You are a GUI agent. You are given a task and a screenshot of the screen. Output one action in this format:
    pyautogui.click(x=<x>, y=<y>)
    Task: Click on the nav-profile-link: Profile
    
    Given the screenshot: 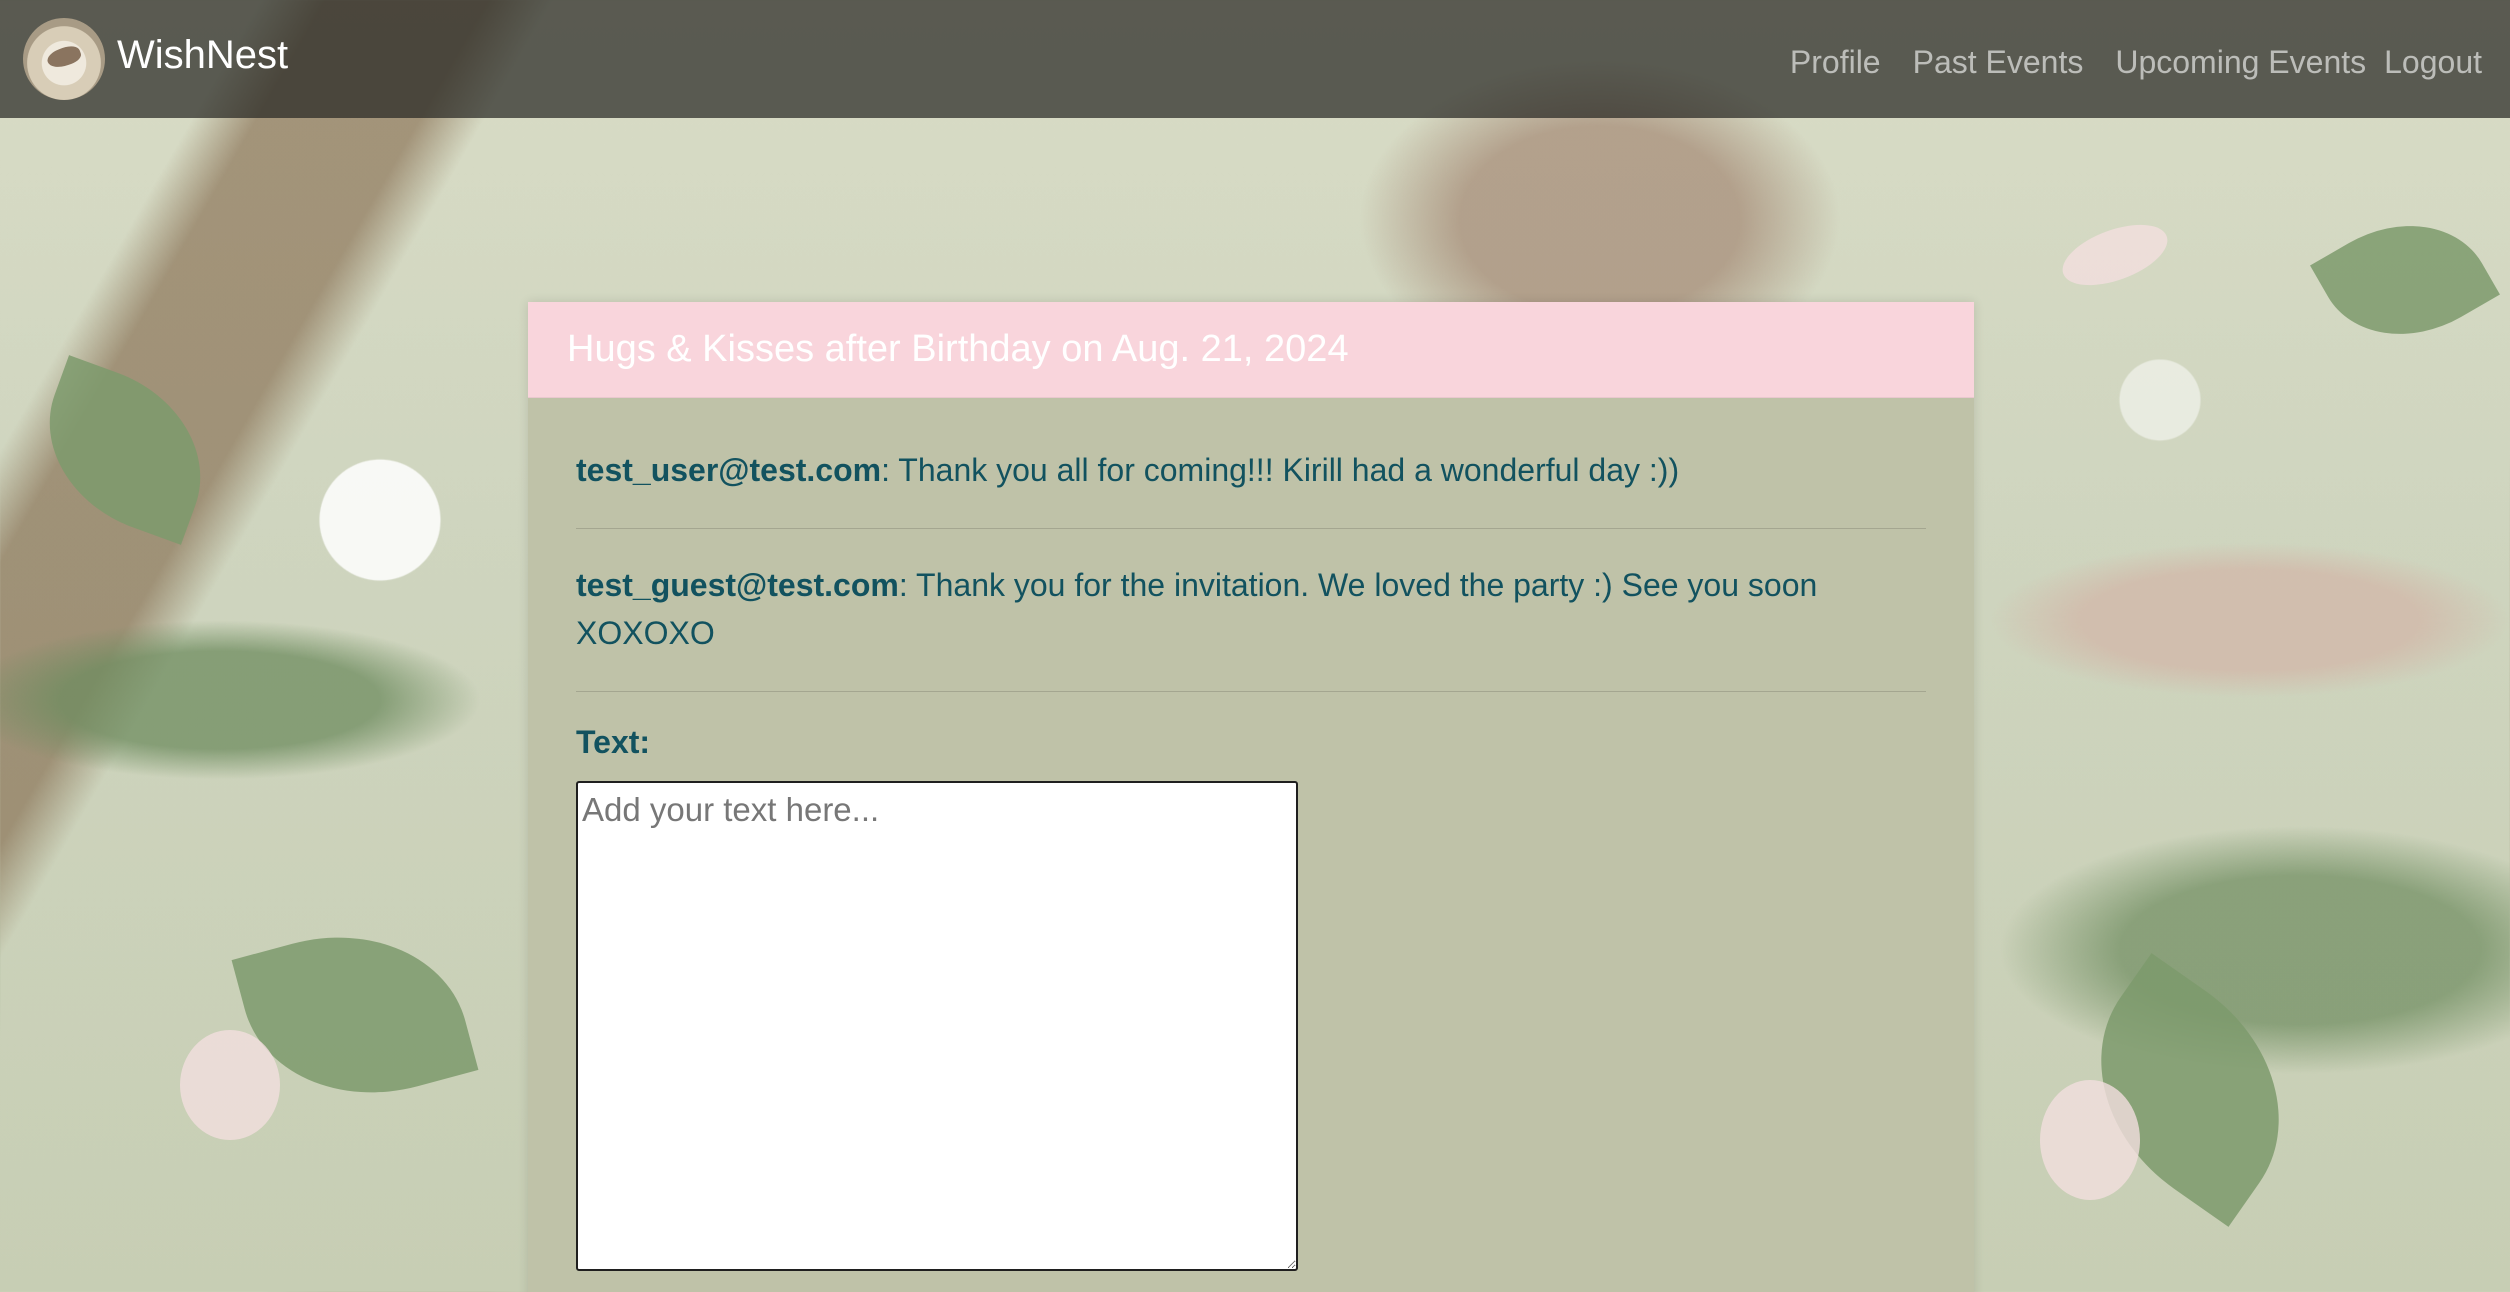 What is the action you would take?
    pyautogui.click(x=1835, y=62)
    